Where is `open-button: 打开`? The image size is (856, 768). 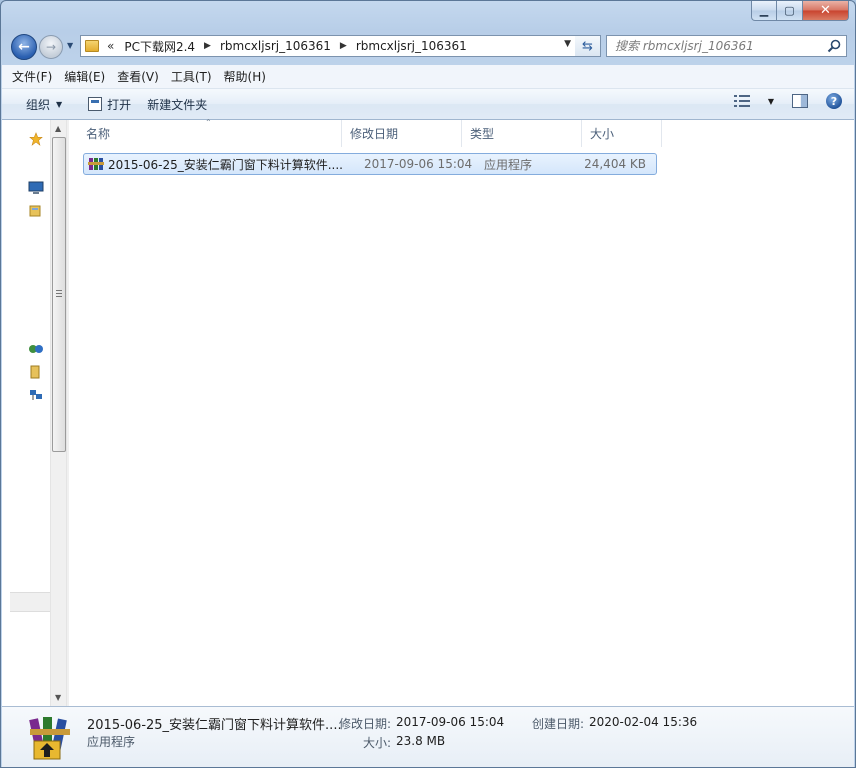
open-button: 打开 is located at coordinates (109, 104).